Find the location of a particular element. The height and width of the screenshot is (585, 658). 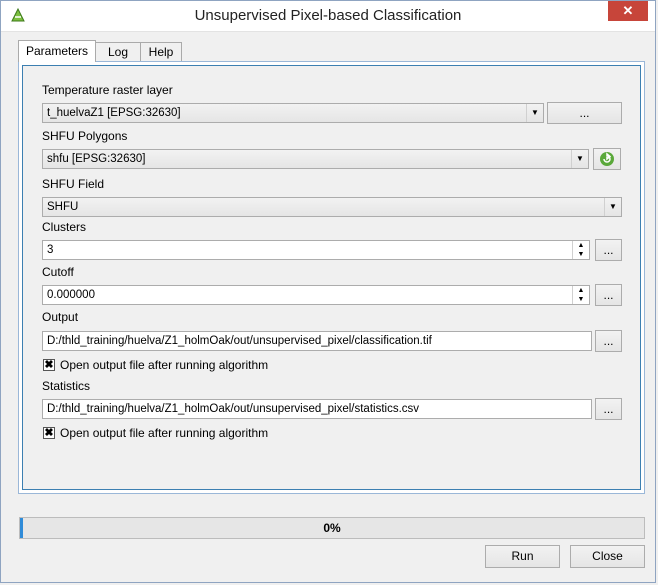

output-open-checkbox: ✖ is located at coordinates (49, 365).